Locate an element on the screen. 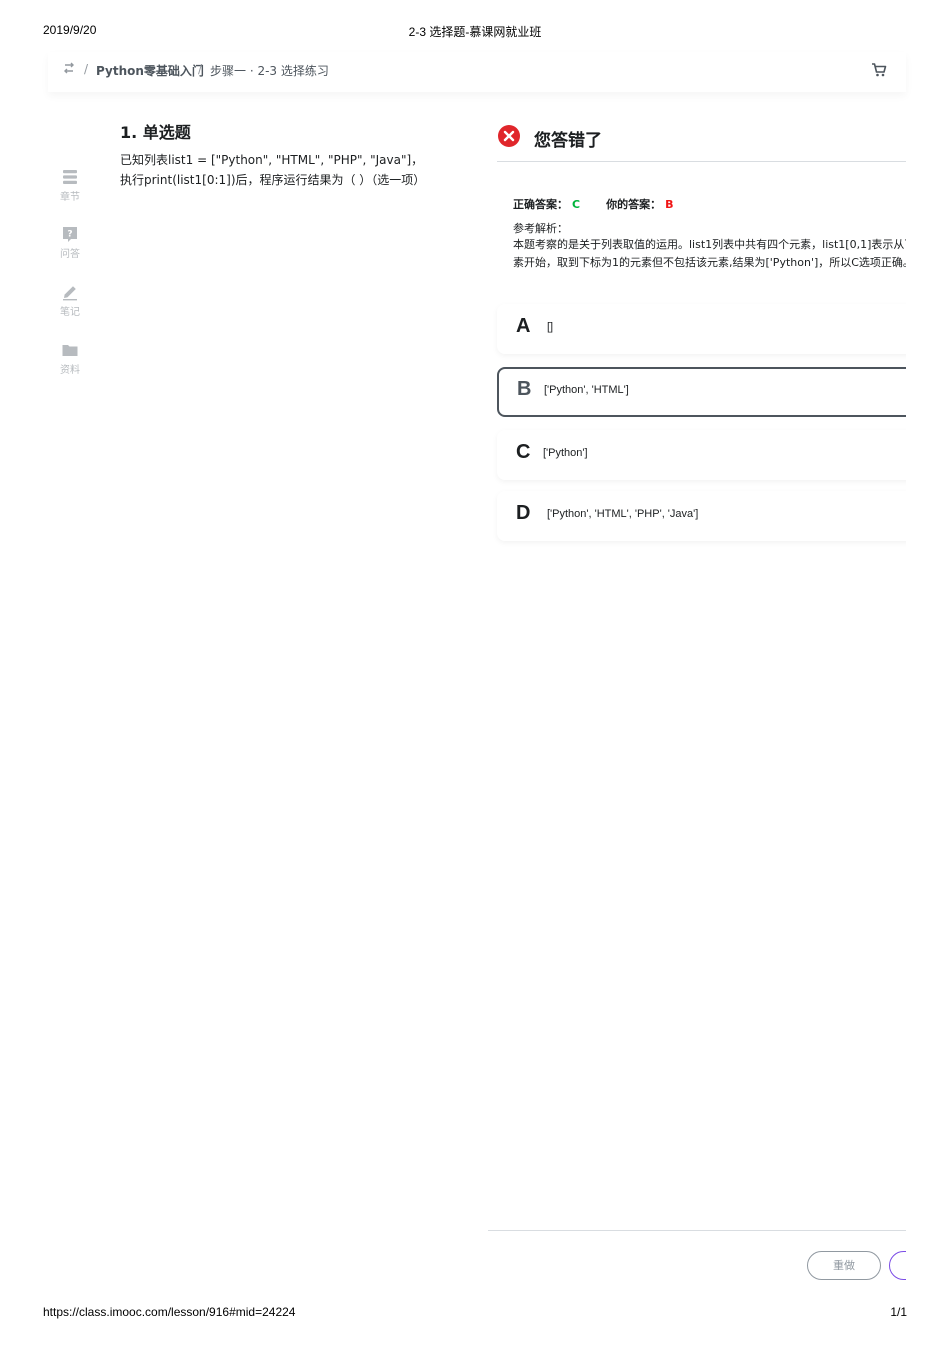  print-page-number: 1/1 is located at coordinates (898, 1312).